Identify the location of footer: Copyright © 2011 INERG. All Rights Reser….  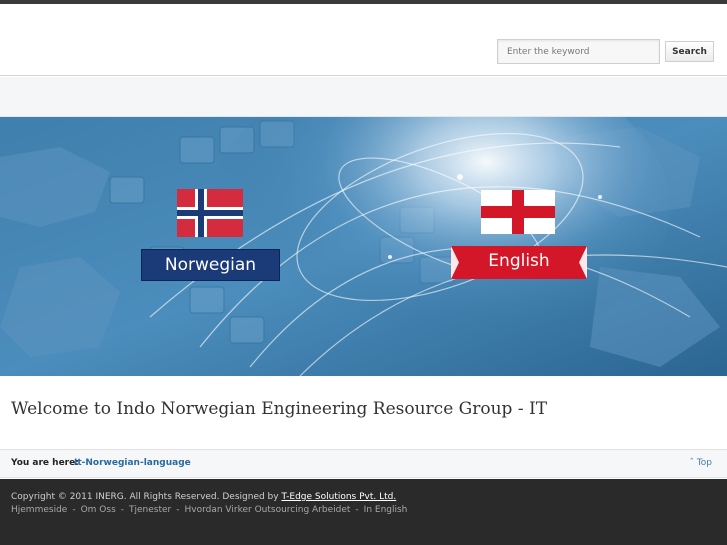
(363, 512).